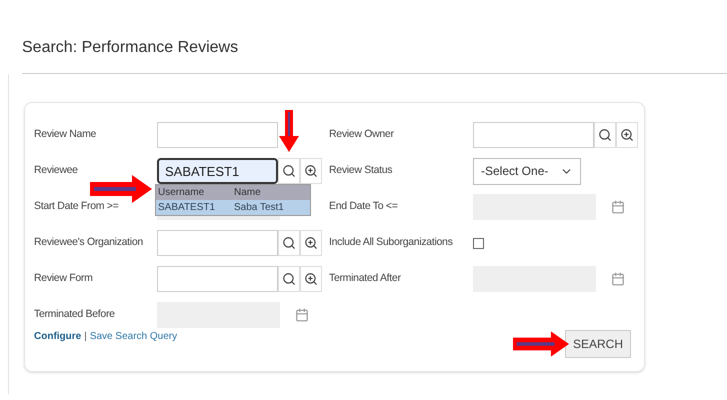 The width and height of the screenshot is (727, 400). Describe the element at coordinates (478, 243) in the screenshot. I see `checkbox` at that location.